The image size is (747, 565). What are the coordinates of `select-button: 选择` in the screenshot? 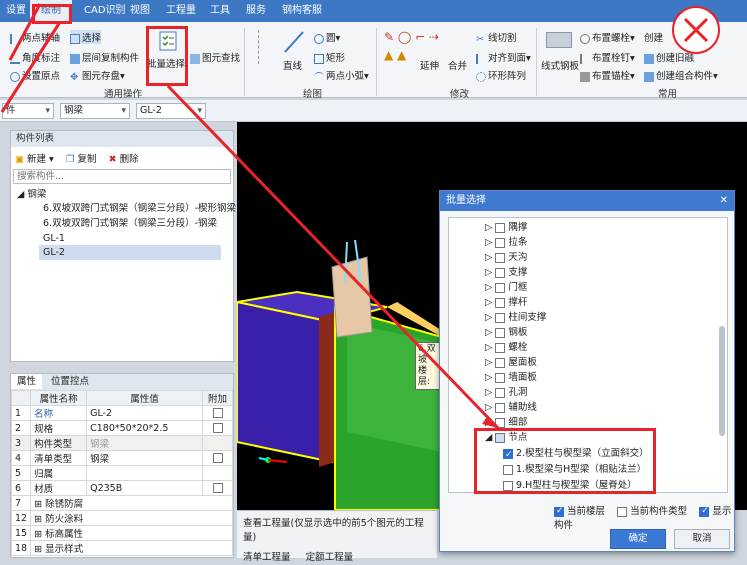 It's located at (86, 37).